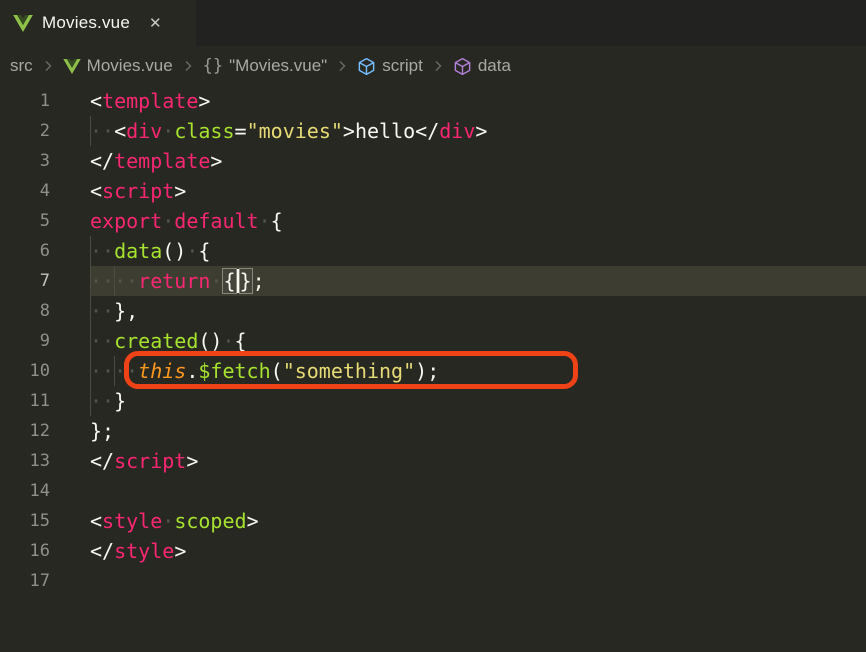 This screenshot has height=652, width=866. What do you see at coordinates (21, 66) in the screenshot?
I see `breadcrumb-item-src: src` at bounding box center [21, 66].